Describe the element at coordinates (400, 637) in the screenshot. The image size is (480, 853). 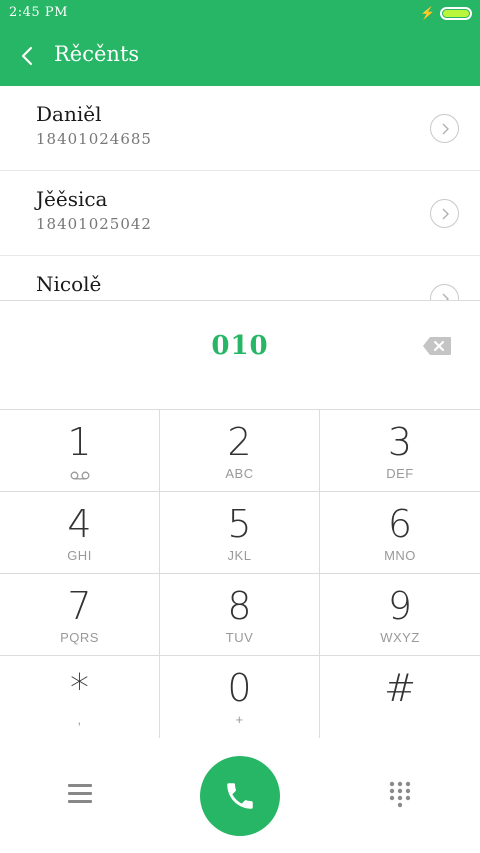
I see `key-letters: WXYZ` at that location.